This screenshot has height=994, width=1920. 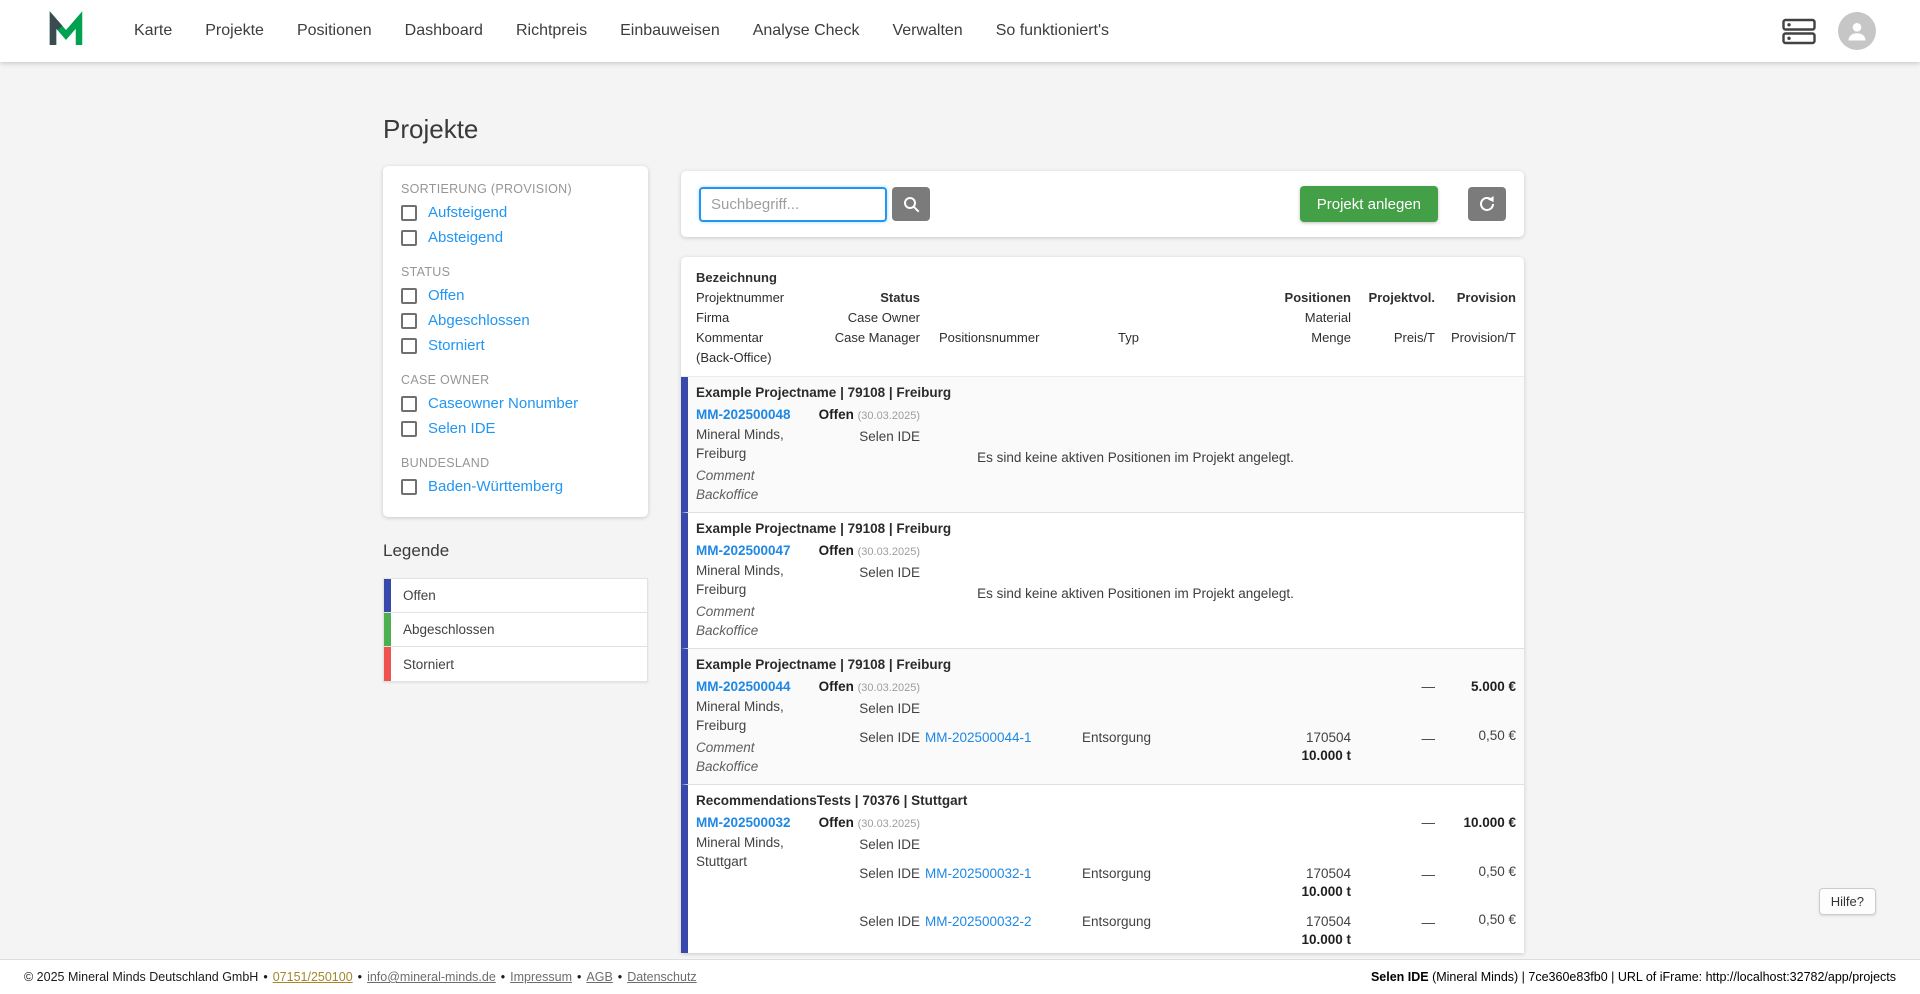 I want to click on filter-option-aufsteigend: Aufsteigend, so click(x=515, y=212).